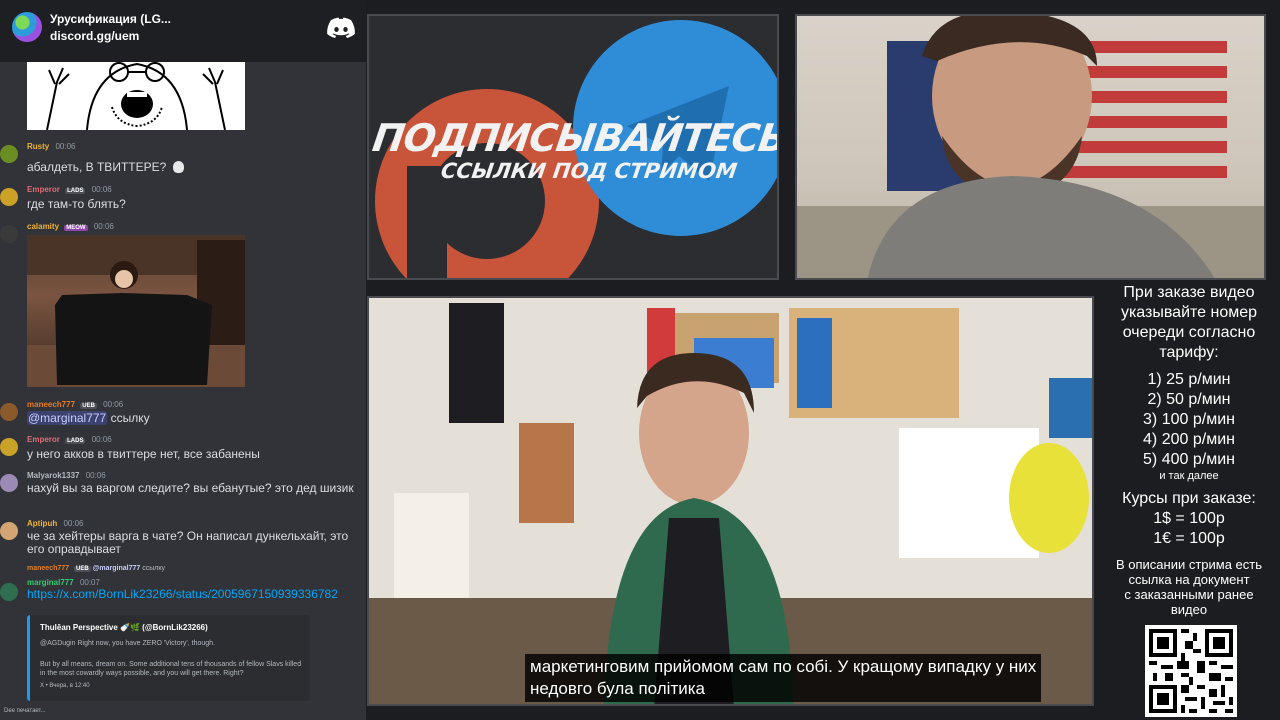 The image size is (1280, 720). I want to click on rate-item: 1$ = 100р, so click(1189, 518).